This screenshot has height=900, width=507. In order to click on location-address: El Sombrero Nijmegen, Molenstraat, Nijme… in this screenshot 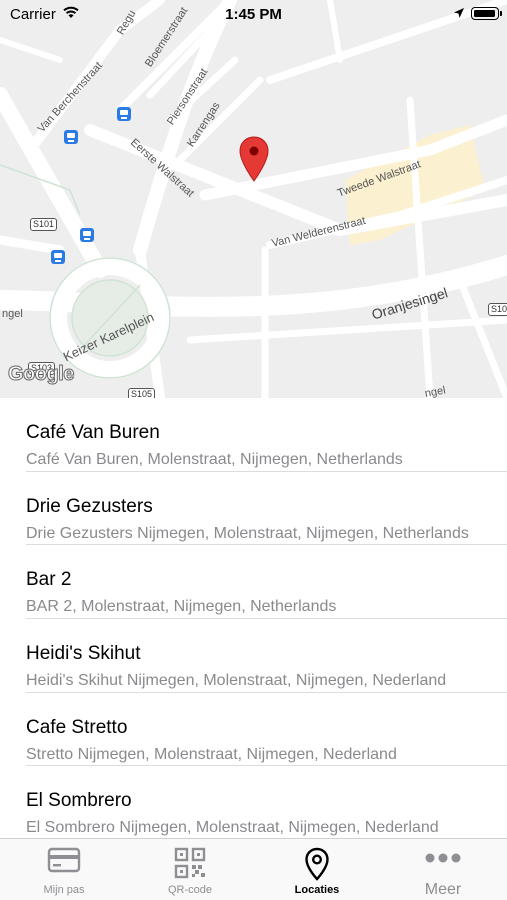, I will do `click(232, 828)`.